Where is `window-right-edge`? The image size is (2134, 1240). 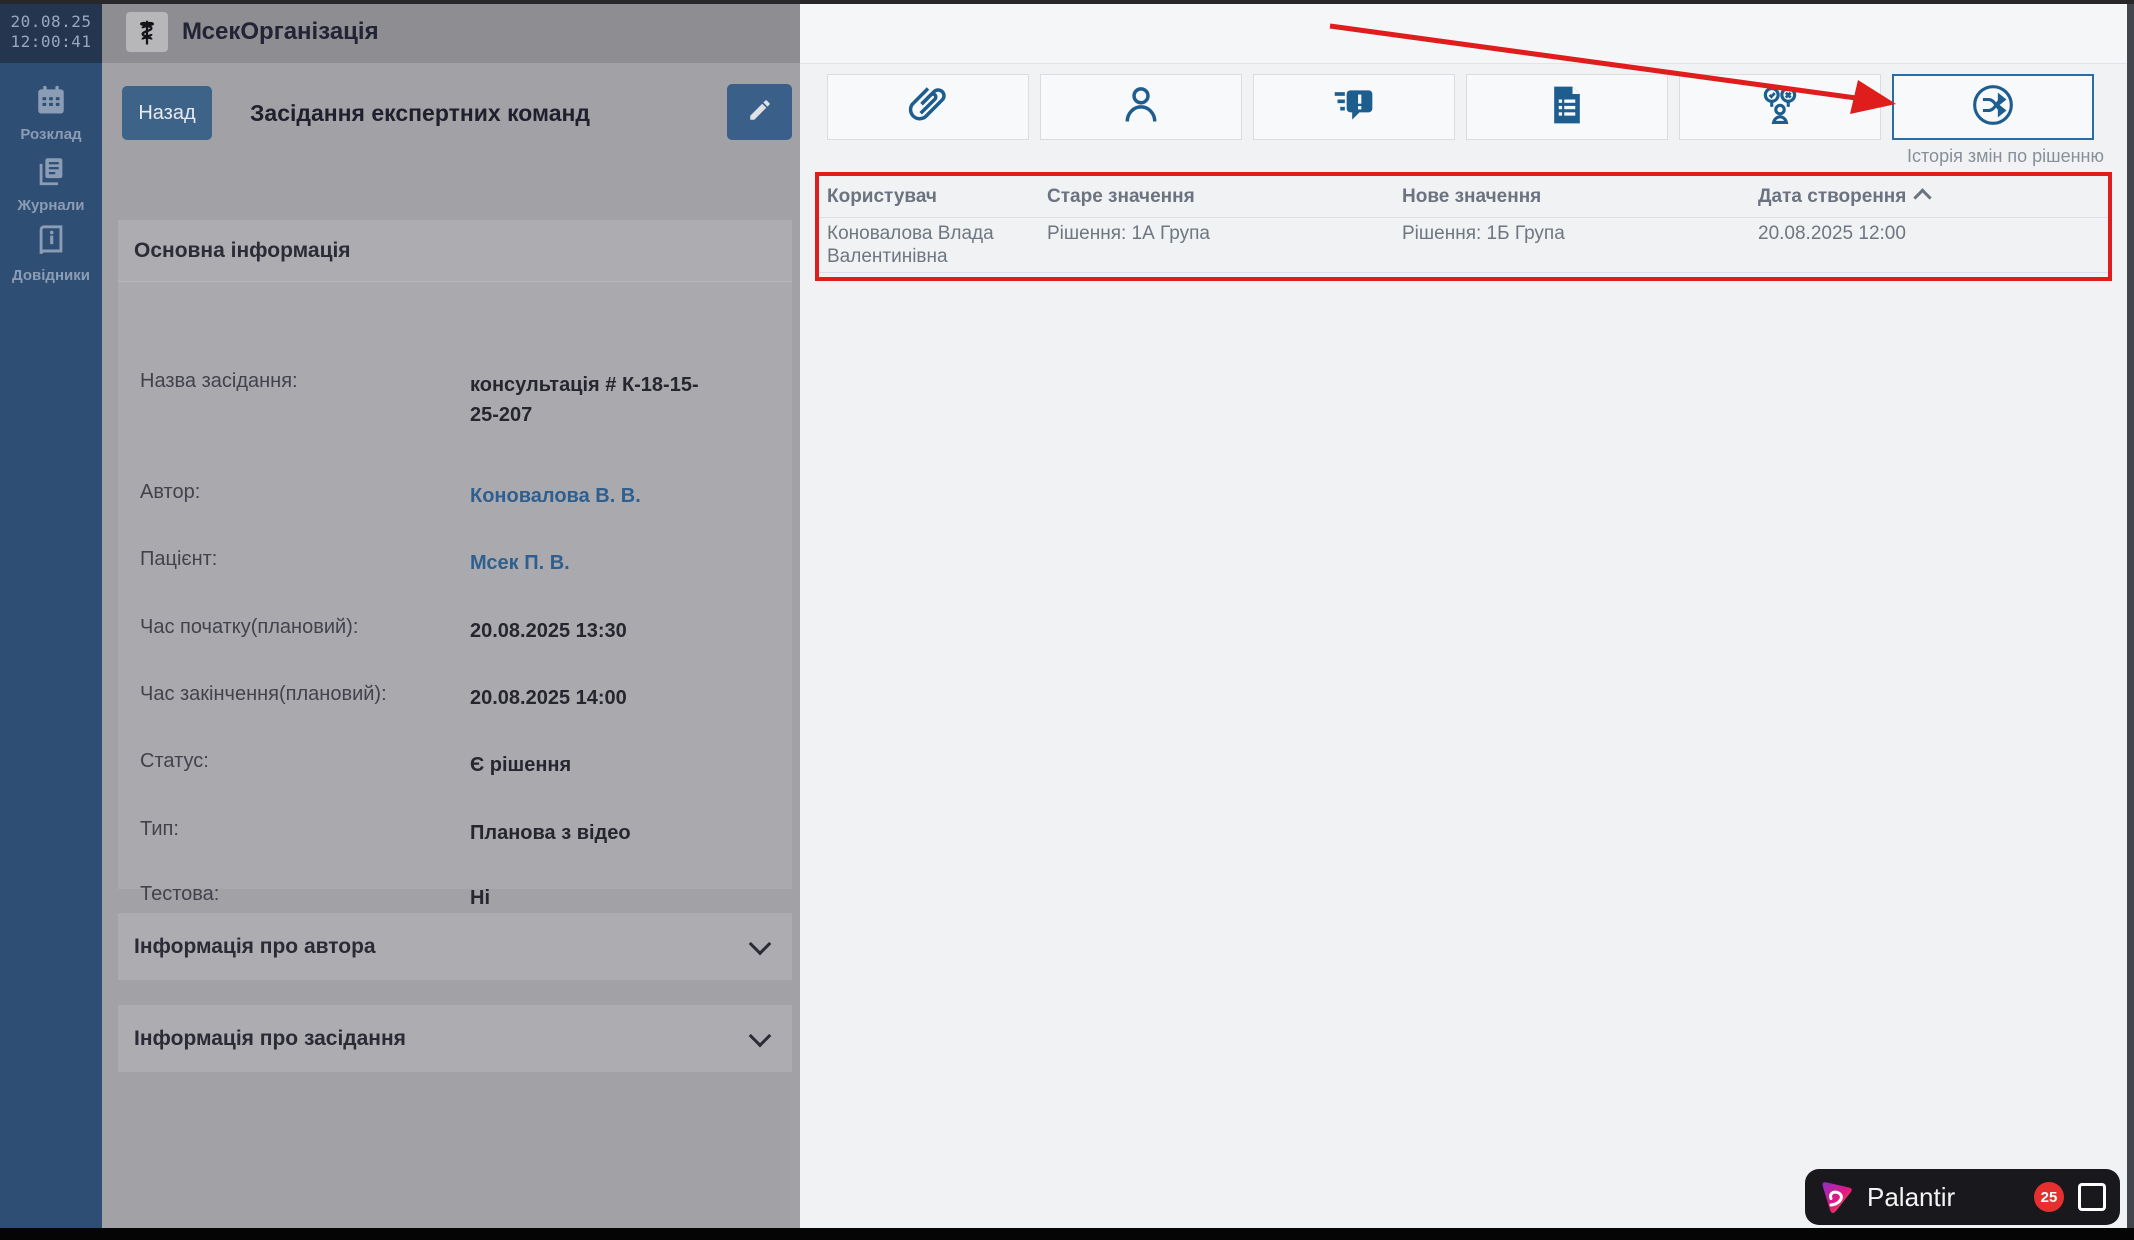
window-right-edge is located at coordinates (2130, 614).